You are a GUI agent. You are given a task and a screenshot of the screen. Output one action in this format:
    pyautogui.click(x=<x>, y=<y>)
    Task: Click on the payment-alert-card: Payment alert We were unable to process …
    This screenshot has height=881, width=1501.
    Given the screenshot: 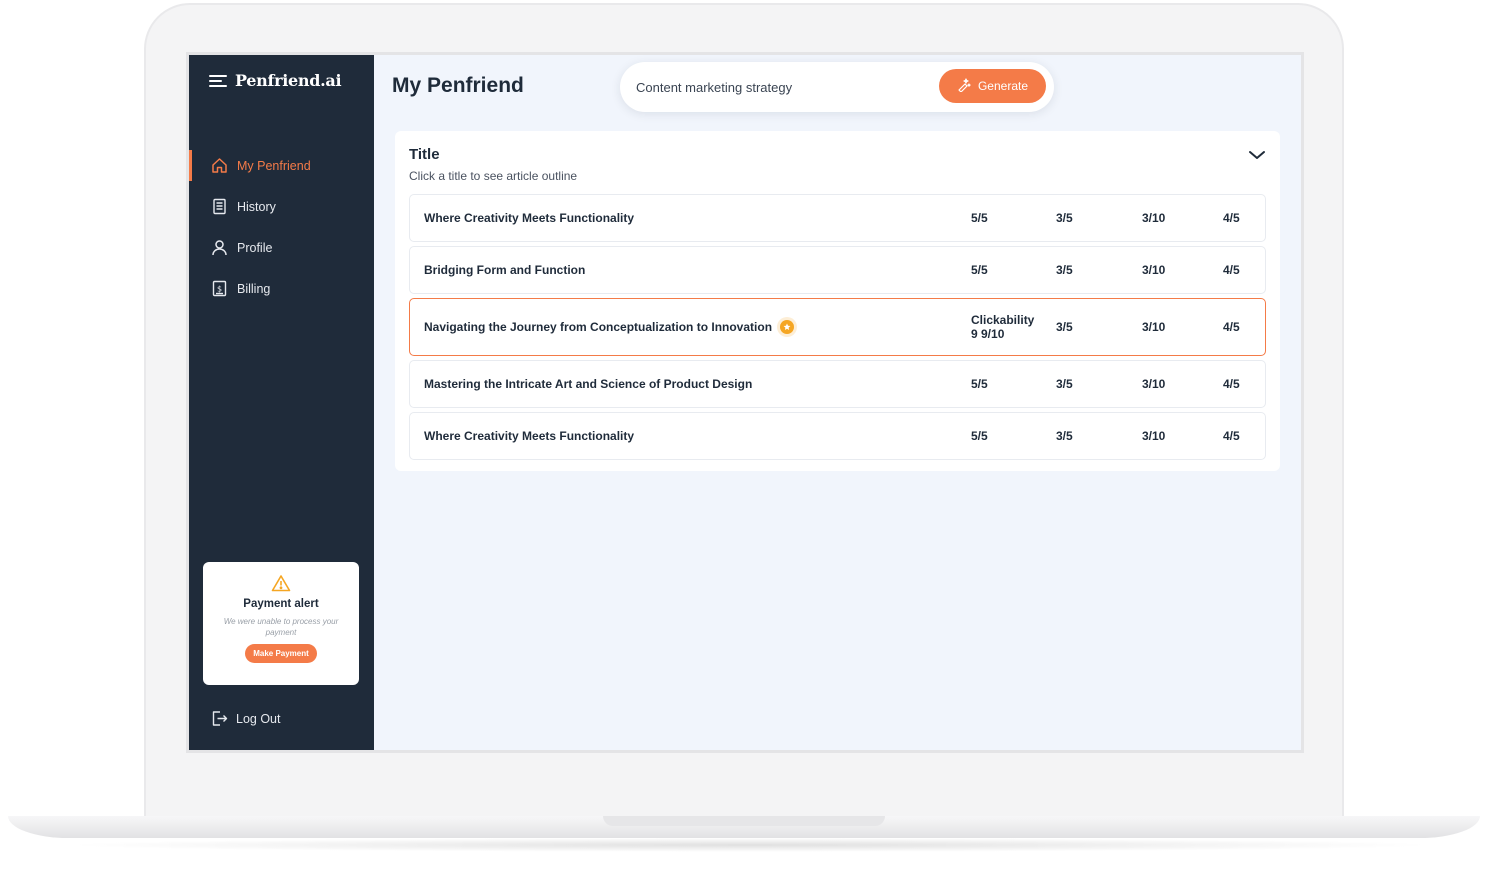 What is the action you would take?
    pyautogui.click(x=281, y=623)
    